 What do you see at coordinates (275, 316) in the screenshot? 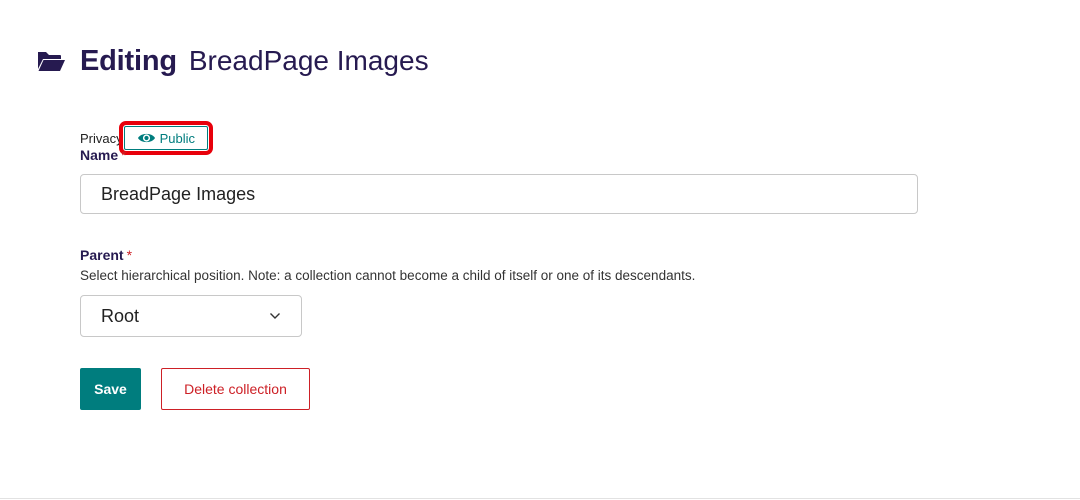
I see `chevron-down-icon` at bounding box center [275, 316].